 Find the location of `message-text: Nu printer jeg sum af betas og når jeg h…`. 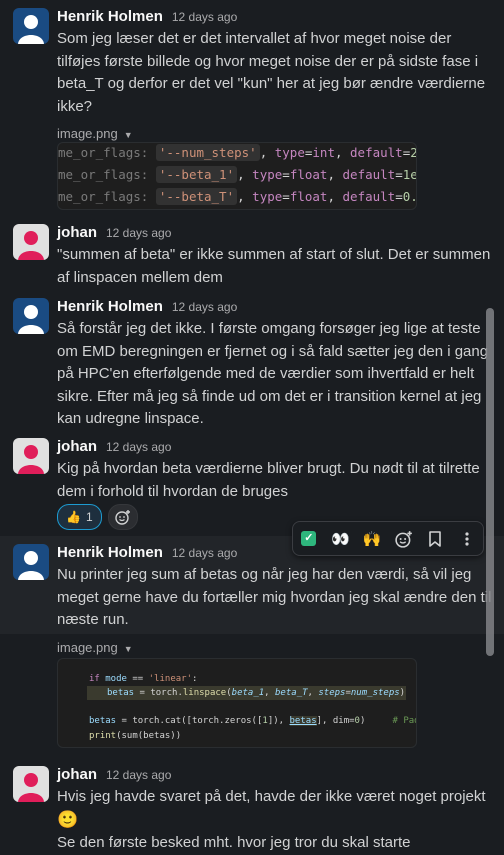

message-text: Nu printer jeg sum af betas og når jeg h… is located at coordinates (274, 597).